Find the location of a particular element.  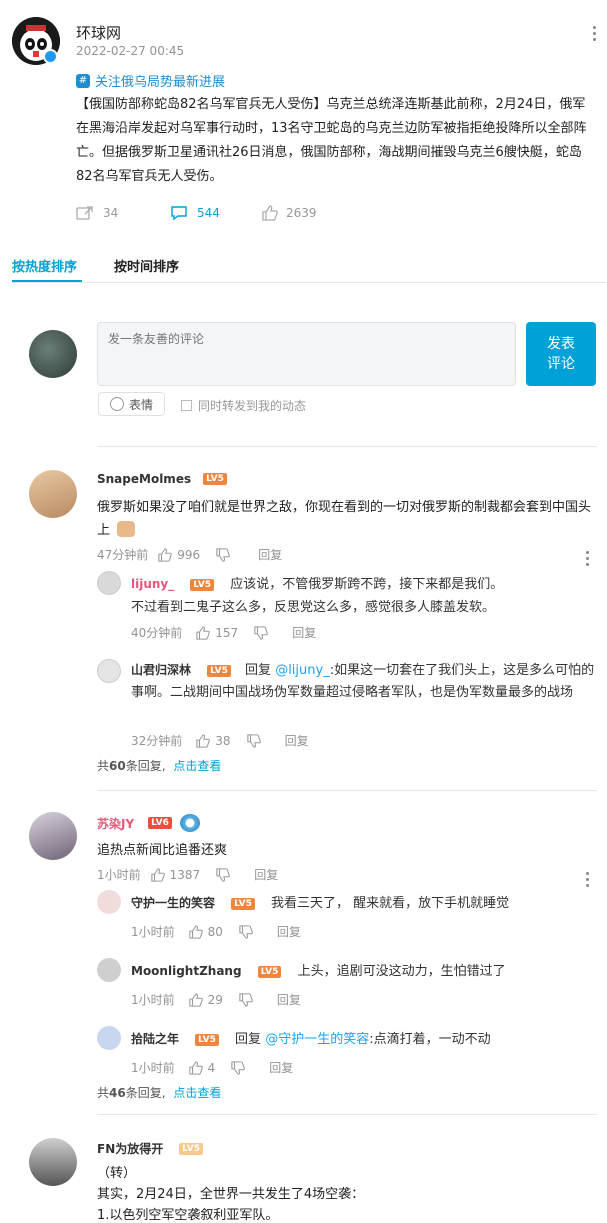

like-button: 996 is located at coordinates (179, 555).